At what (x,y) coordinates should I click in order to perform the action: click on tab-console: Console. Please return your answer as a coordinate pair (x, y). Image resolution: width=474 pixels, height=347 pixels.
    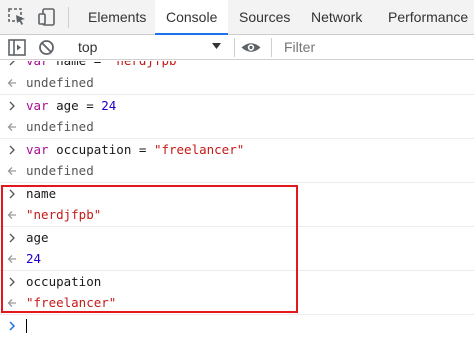
    Looking at the image, I should click on (192, 17).